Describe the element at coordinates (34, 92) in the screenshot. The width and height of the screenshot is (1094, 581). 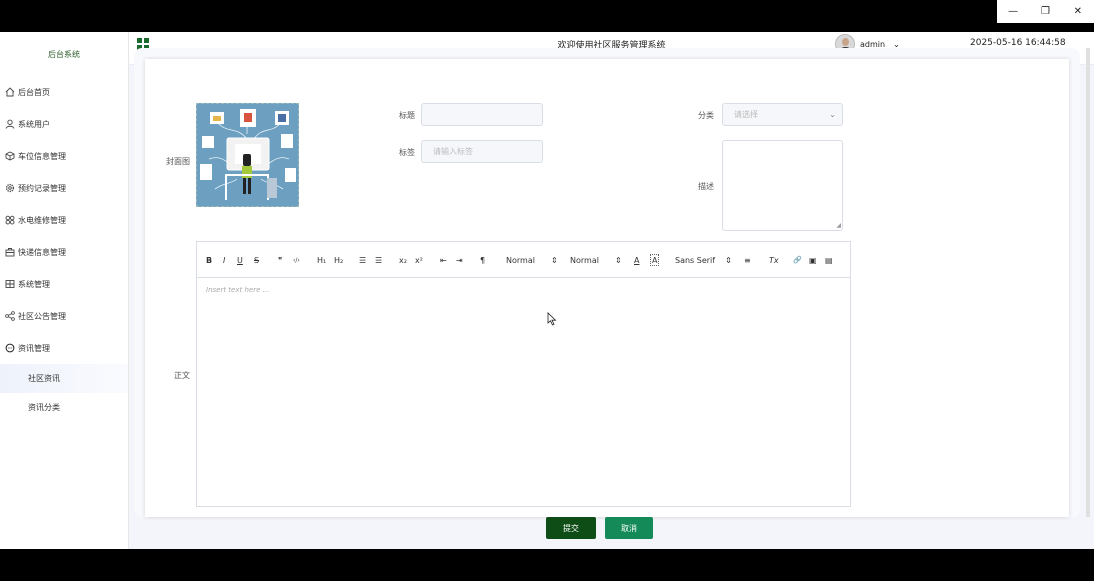
I see `sidebar-item-label: 后台首页` at that location.